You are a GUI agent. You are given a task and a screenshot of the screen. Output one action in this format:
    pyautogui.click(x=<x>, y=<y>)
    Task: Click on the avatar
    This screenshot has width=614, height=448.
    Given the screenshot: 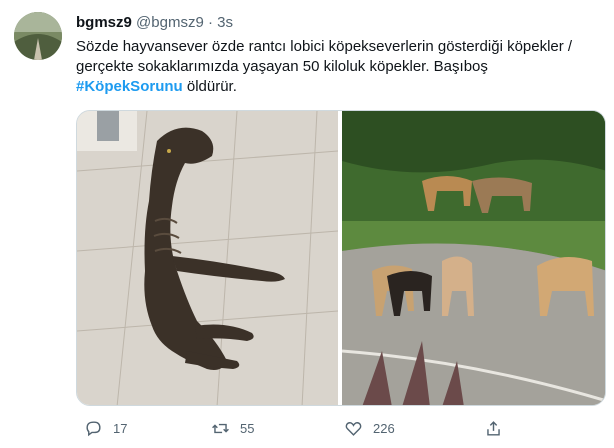 What is the action you would take?
    pyautogui.click(x=38, y=36)
    